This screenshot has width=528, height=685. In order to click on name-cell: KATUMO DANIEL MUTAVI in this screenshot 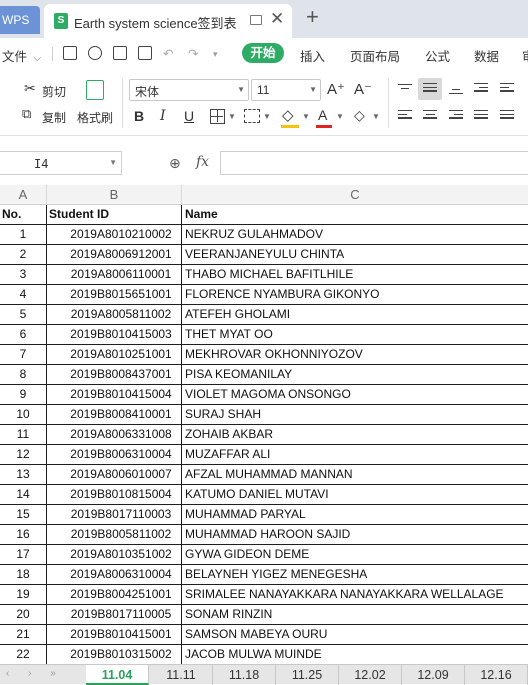, I will do `click(355, 495)`.